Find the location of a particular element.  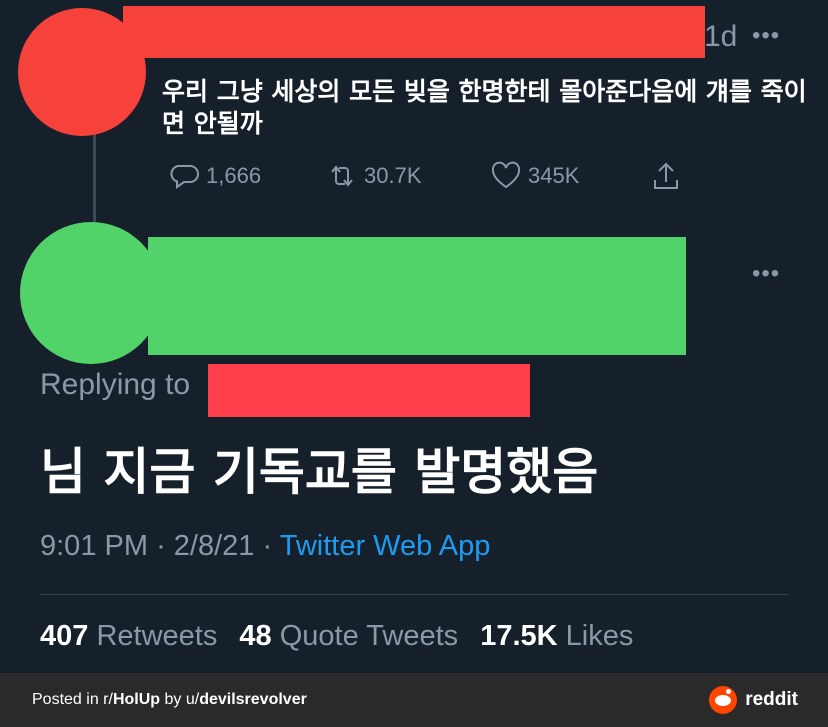

thread-connector-line is located at coordinates (94, 177).